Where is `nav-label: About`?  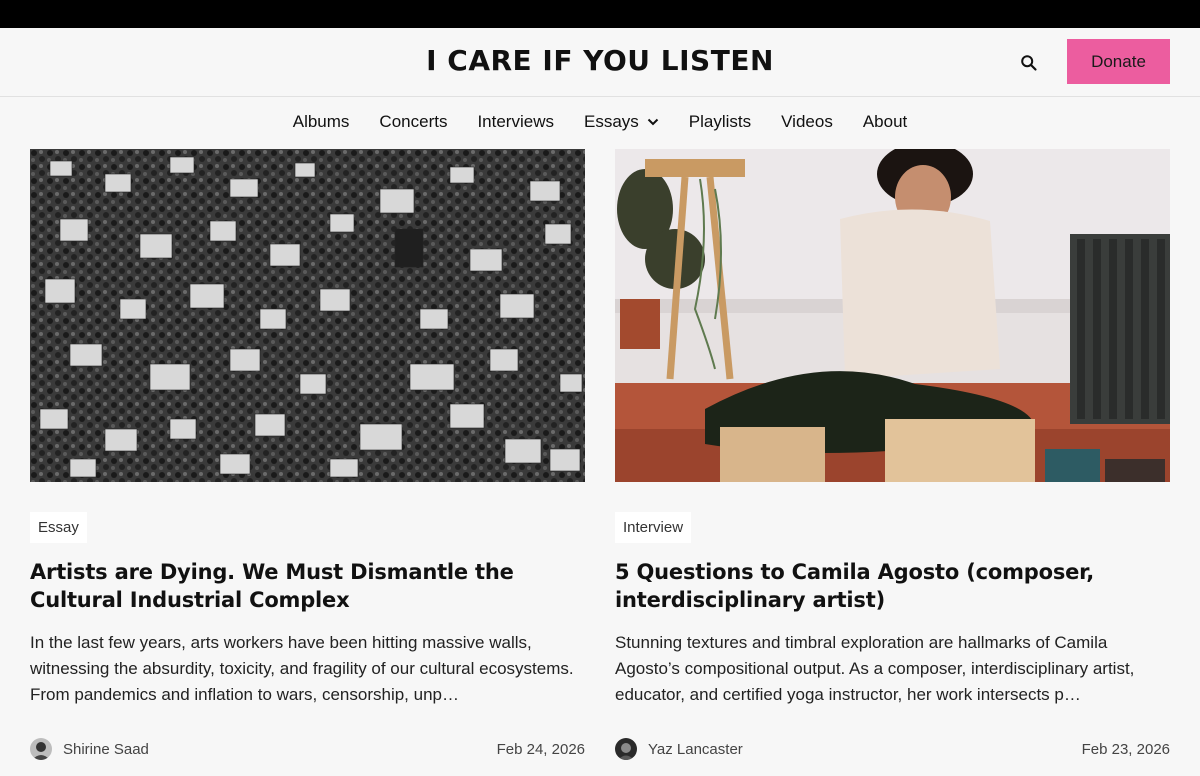
nav-label: About is located at coordinates (885, 121).